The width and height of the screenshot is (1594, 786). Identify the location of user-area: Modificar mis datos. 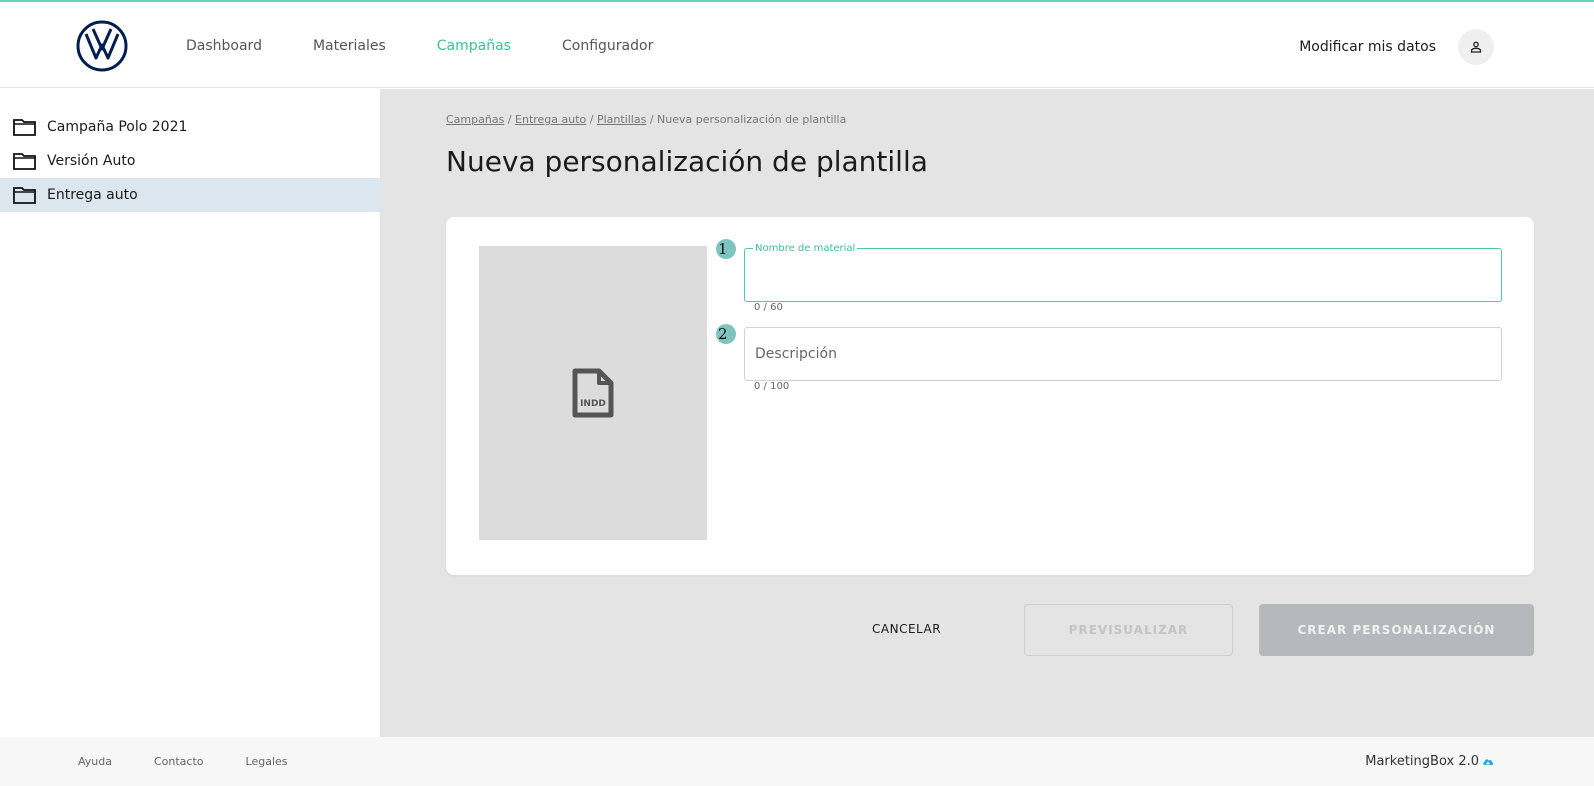
(1396, 47).